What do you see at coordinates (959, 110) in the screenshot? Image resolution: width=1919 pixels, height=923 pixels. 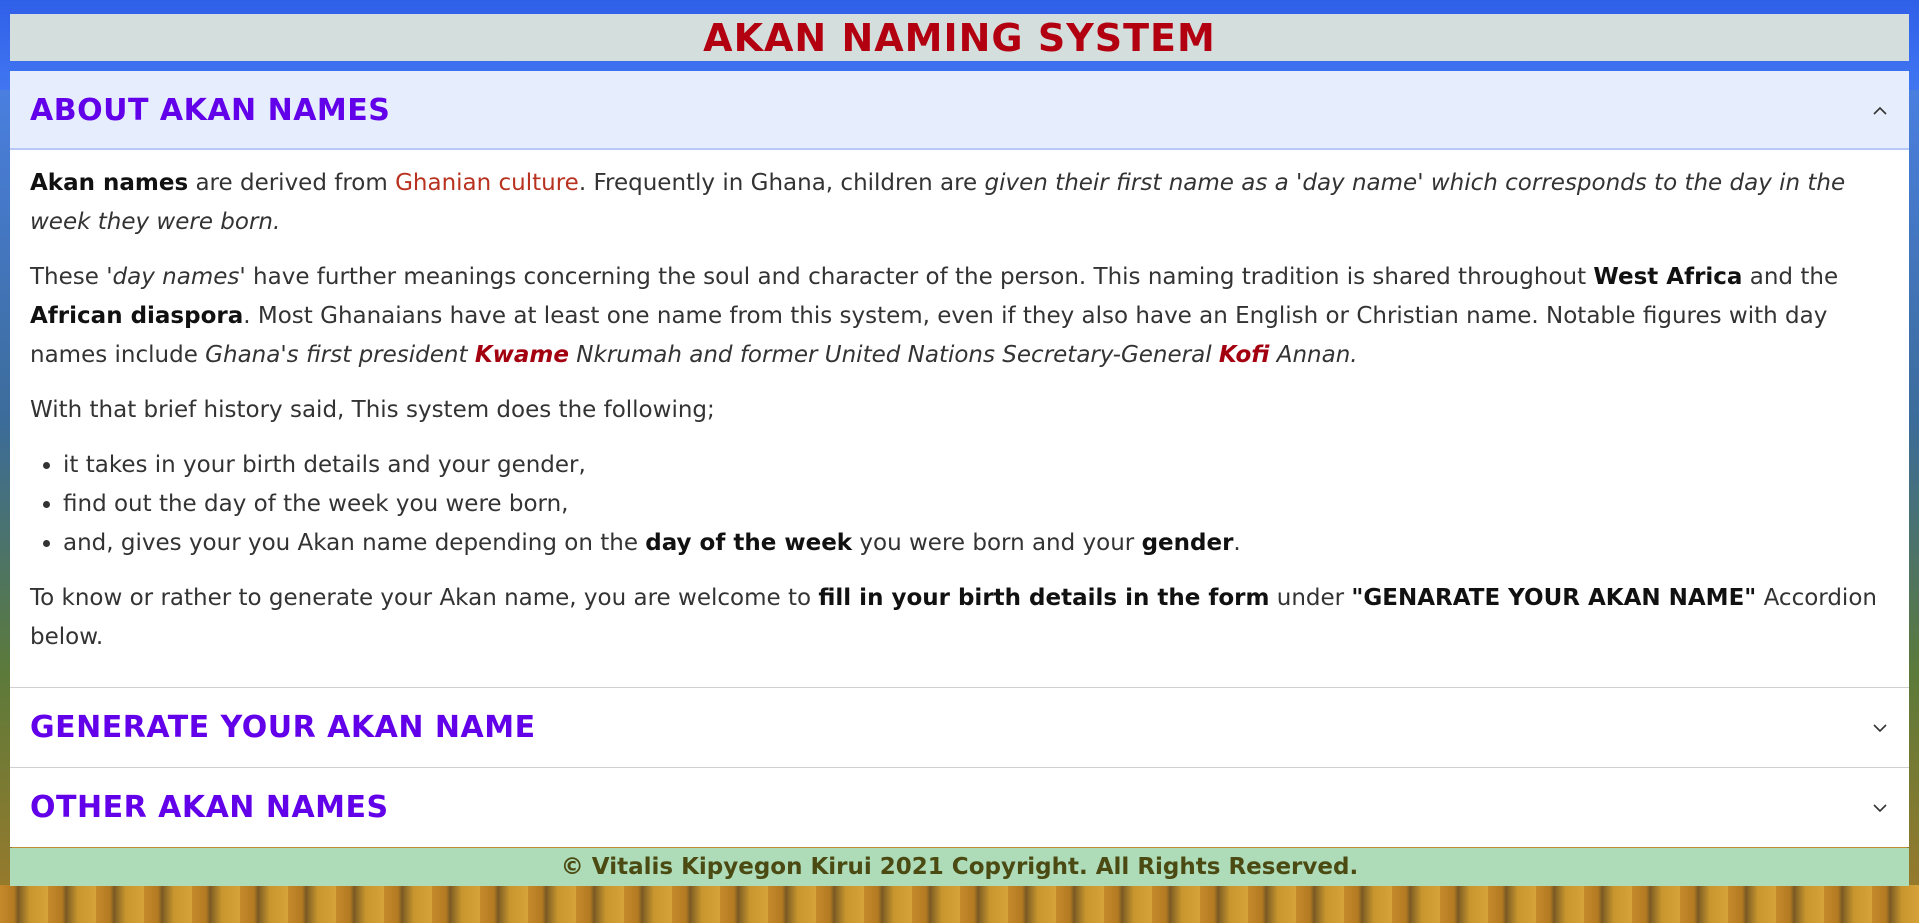 I see `accordion-header-about: ABOUT AKAN NAMES` at bounding box center [959, 110].